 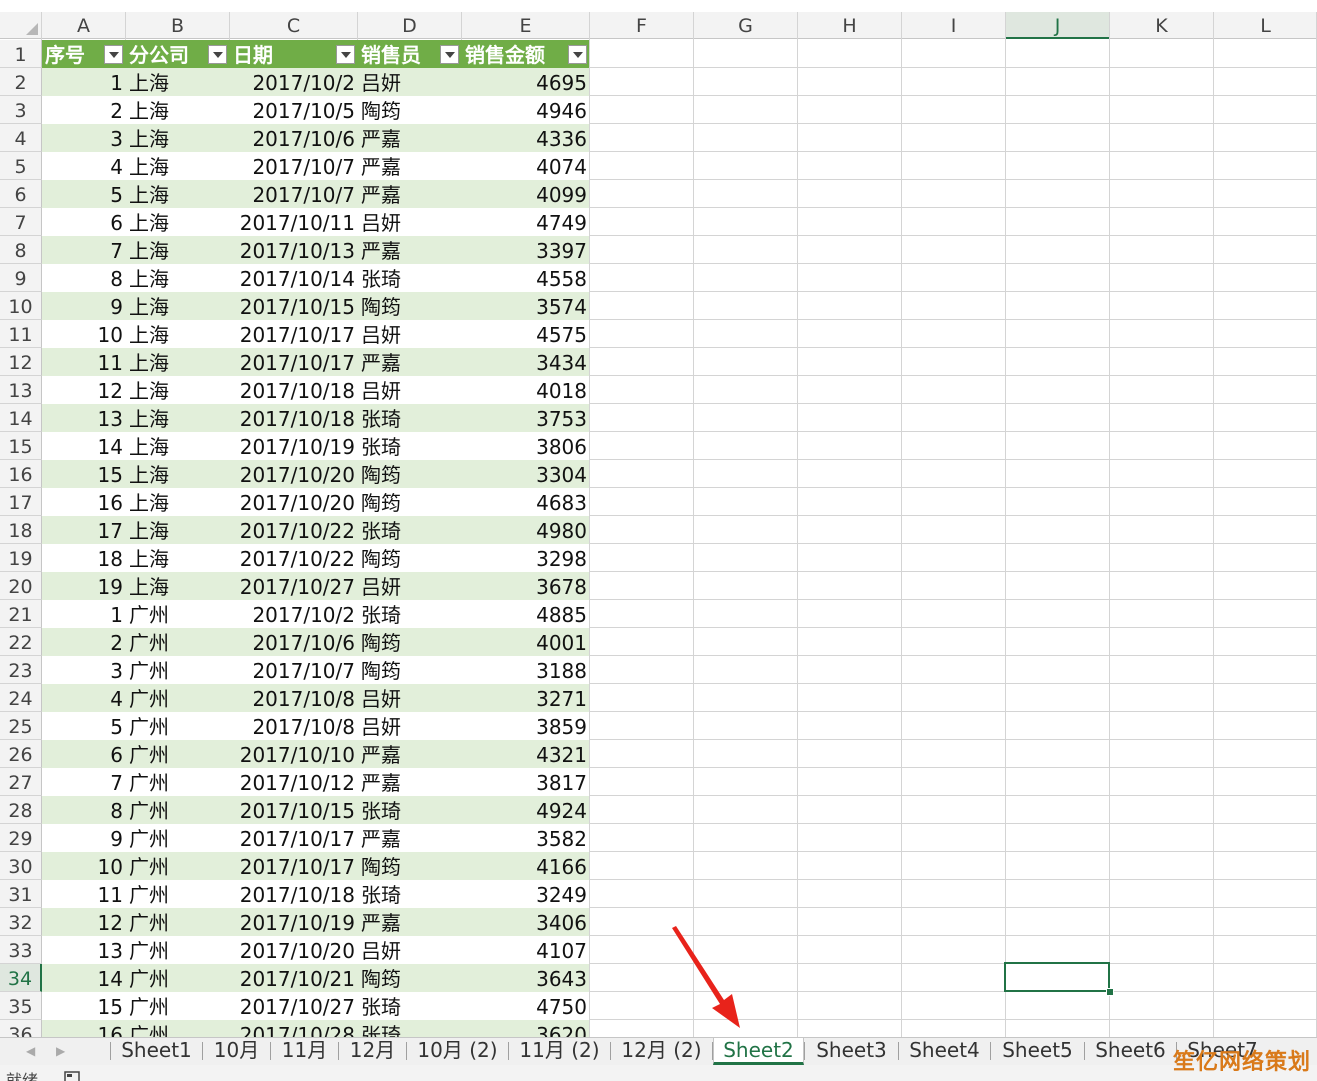 I want to click on row-header-17: 17, so click(x=21, y=502).